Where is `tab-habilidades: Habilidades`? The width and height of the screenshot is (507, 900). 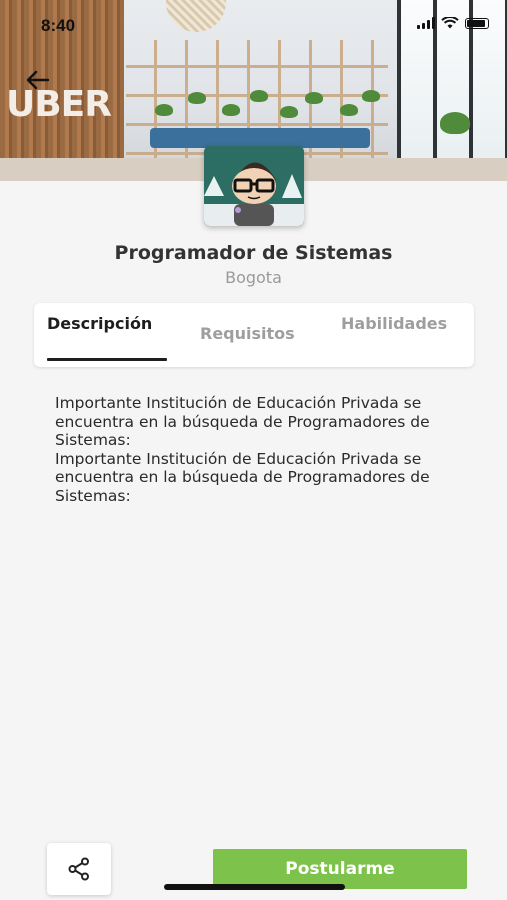 tab-habilidades: Habilidades is located at coordinates (397, 335).